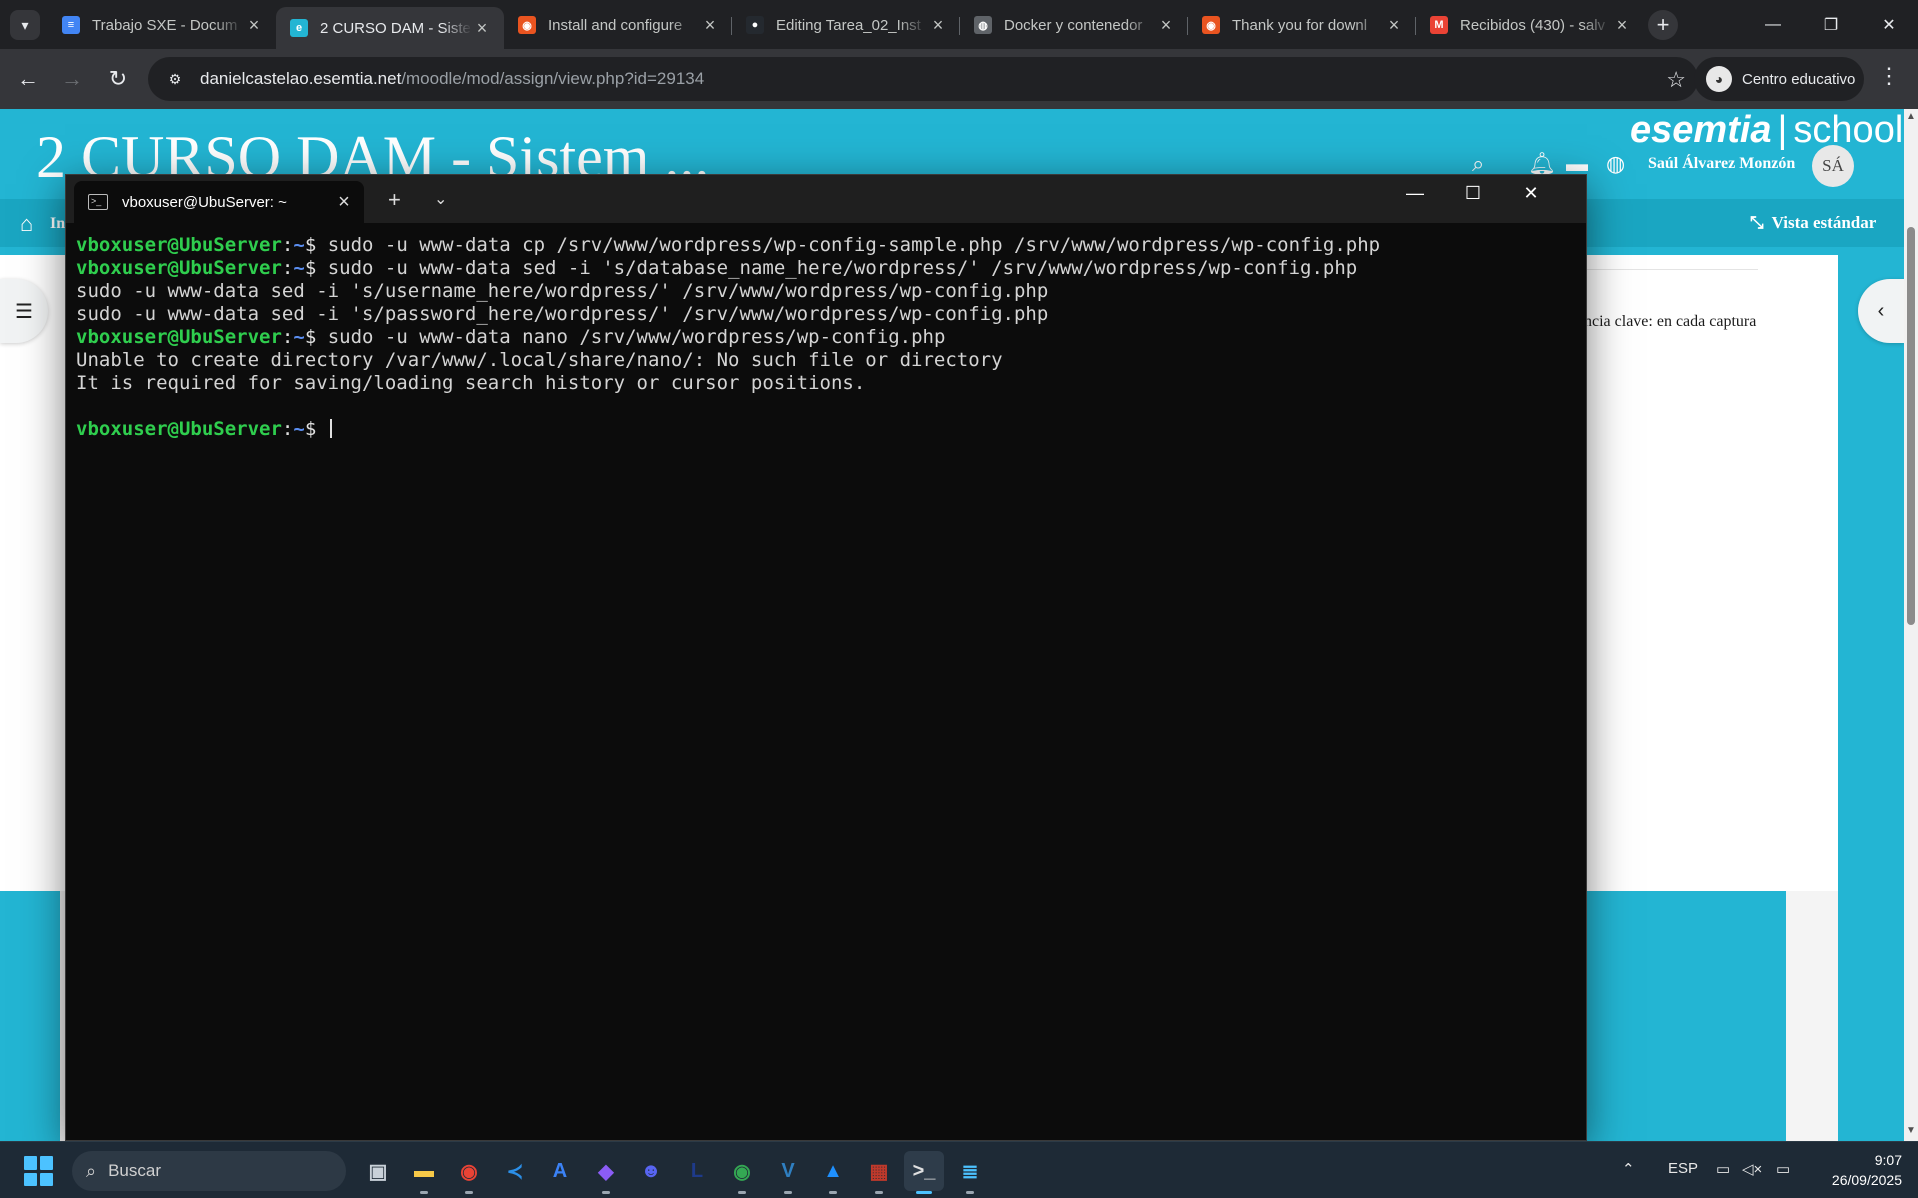  I want to click on winrar-icon: ▦, so click(879, 1171).